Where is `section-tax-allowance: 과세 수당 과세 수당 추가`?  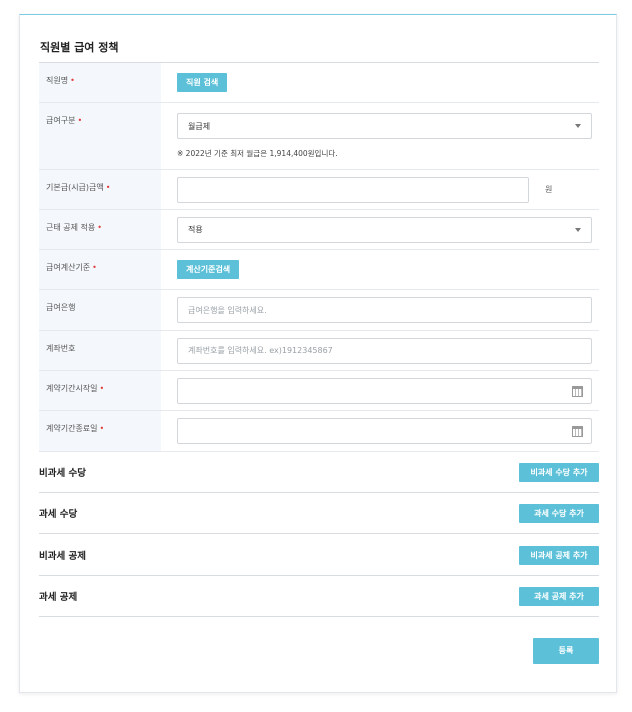
section-tax-allowance: 과세 수당 과세 수당 추가 is located at coordinates (319, 513).